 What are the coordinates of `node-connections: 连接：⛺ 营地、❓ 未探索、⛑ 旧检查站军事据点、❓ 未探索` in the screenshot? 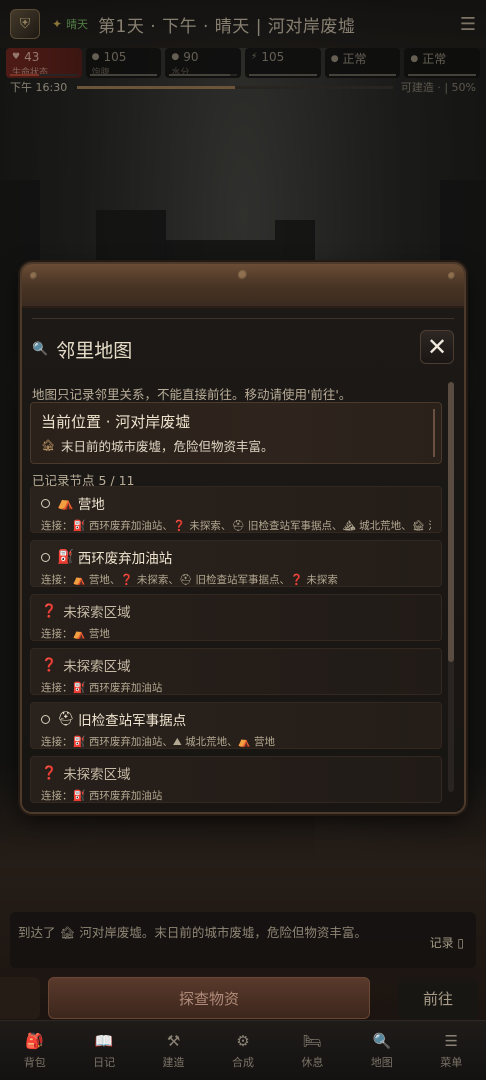 It's located at (189, 580).